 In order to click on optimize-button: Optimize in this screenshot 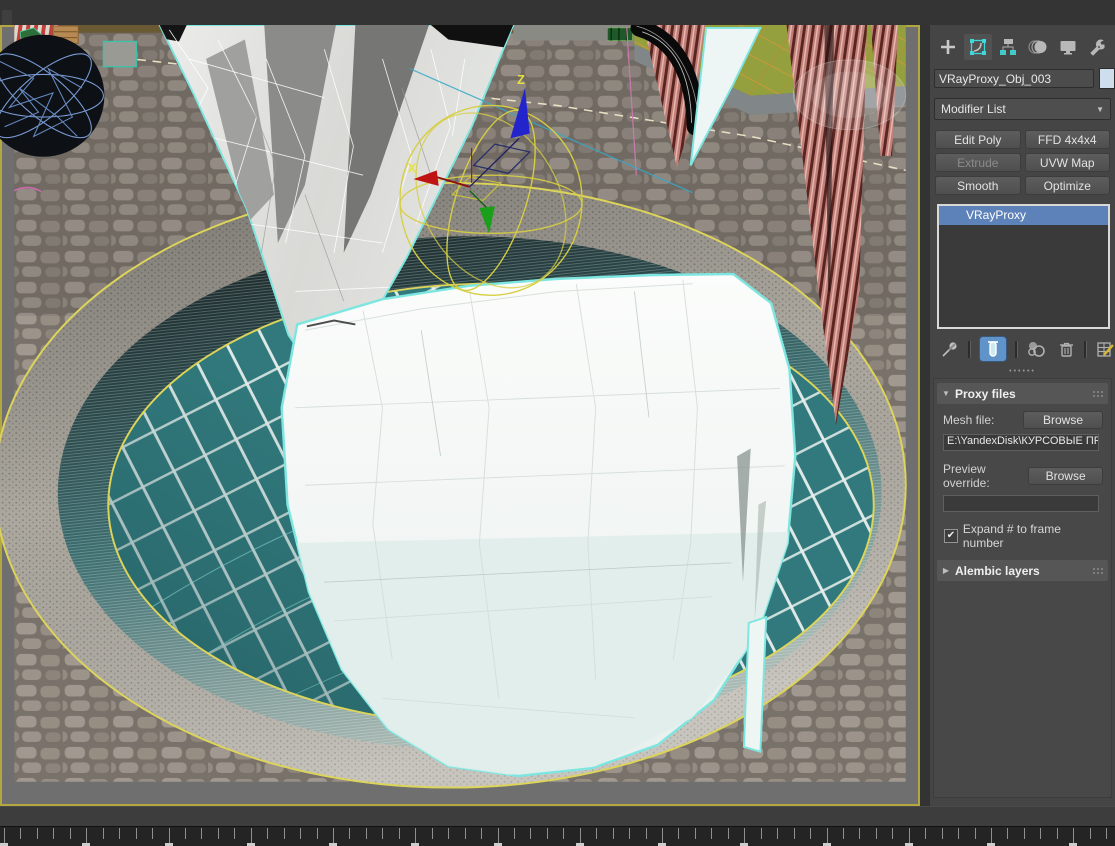, I will do `click(1067, 185)`.